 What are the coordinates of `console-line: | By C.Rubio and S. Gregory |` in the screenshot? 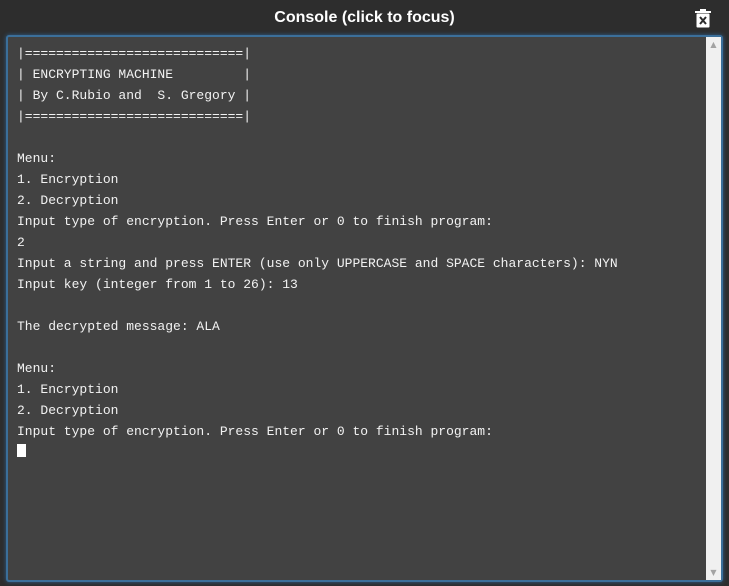 It's located at (134, 95).